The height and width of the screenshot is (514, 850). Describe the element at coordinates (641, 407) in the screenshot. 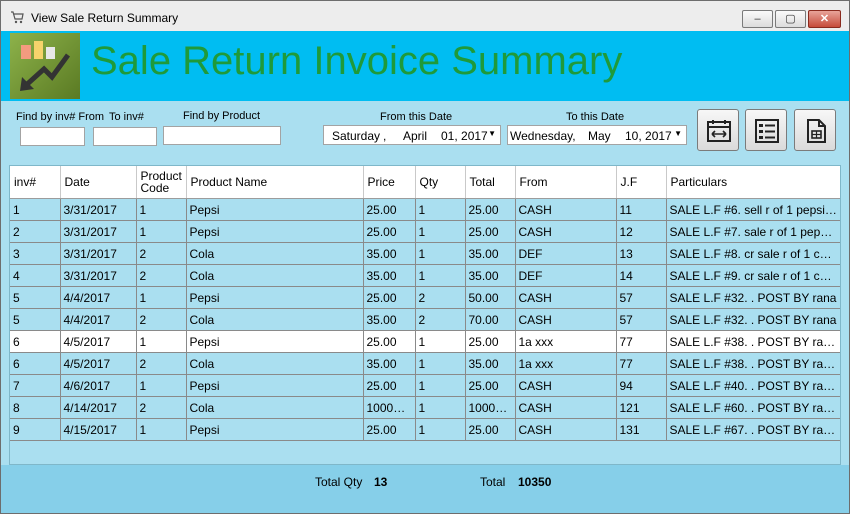

I see `cell-jf: 121` at that location.